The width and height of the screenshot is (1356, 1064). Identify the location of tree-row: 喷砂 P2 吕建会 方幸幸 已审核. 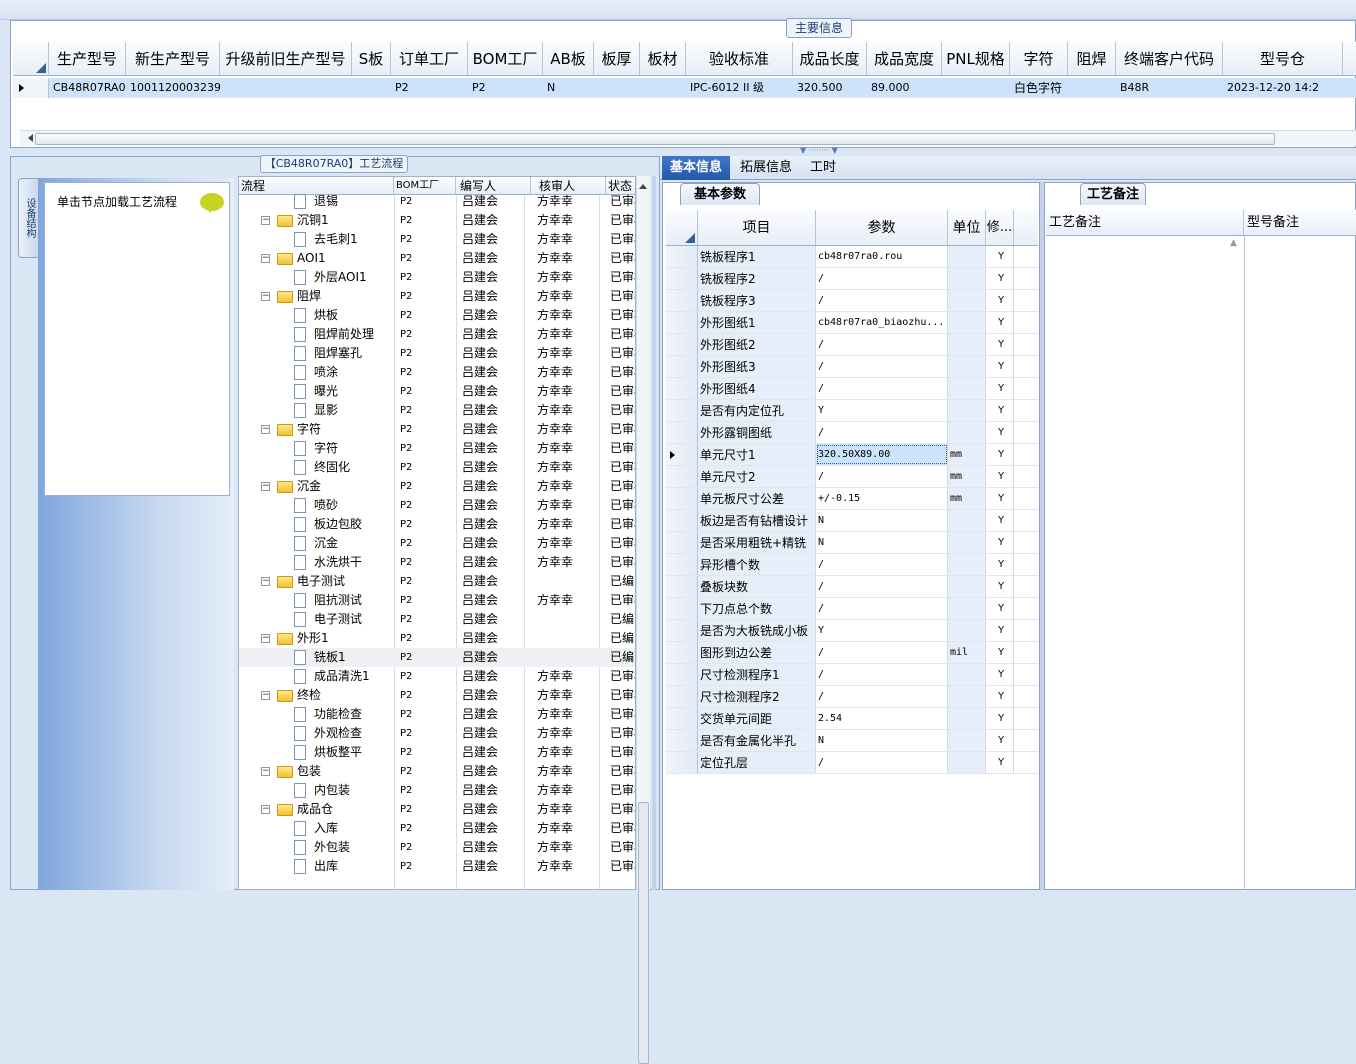
(437, 505).